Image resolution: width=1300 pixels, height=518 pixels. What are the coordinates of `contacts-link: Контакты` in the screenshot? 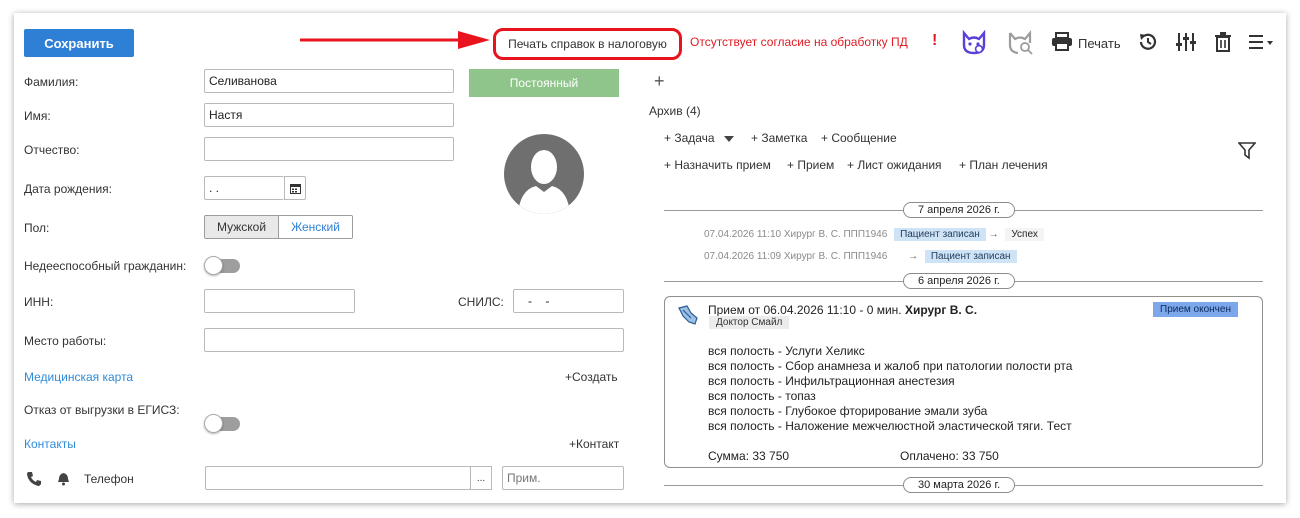 It's located at (50, 444).